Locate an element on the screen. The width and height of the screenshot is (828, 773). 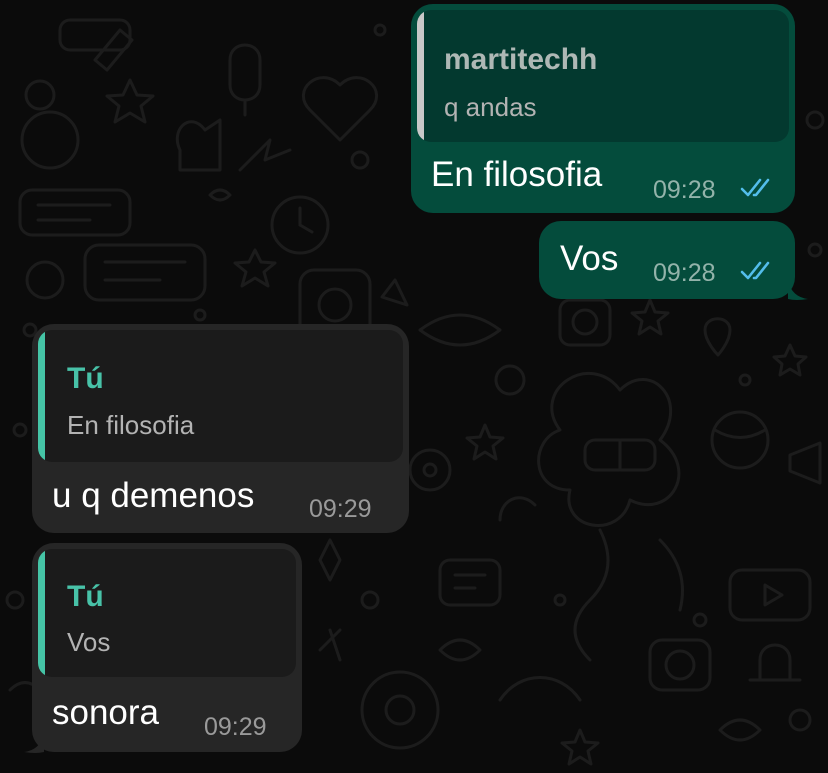
message-bubble-outgoing: Vos 09:28 is located at coordinates (667, 260).